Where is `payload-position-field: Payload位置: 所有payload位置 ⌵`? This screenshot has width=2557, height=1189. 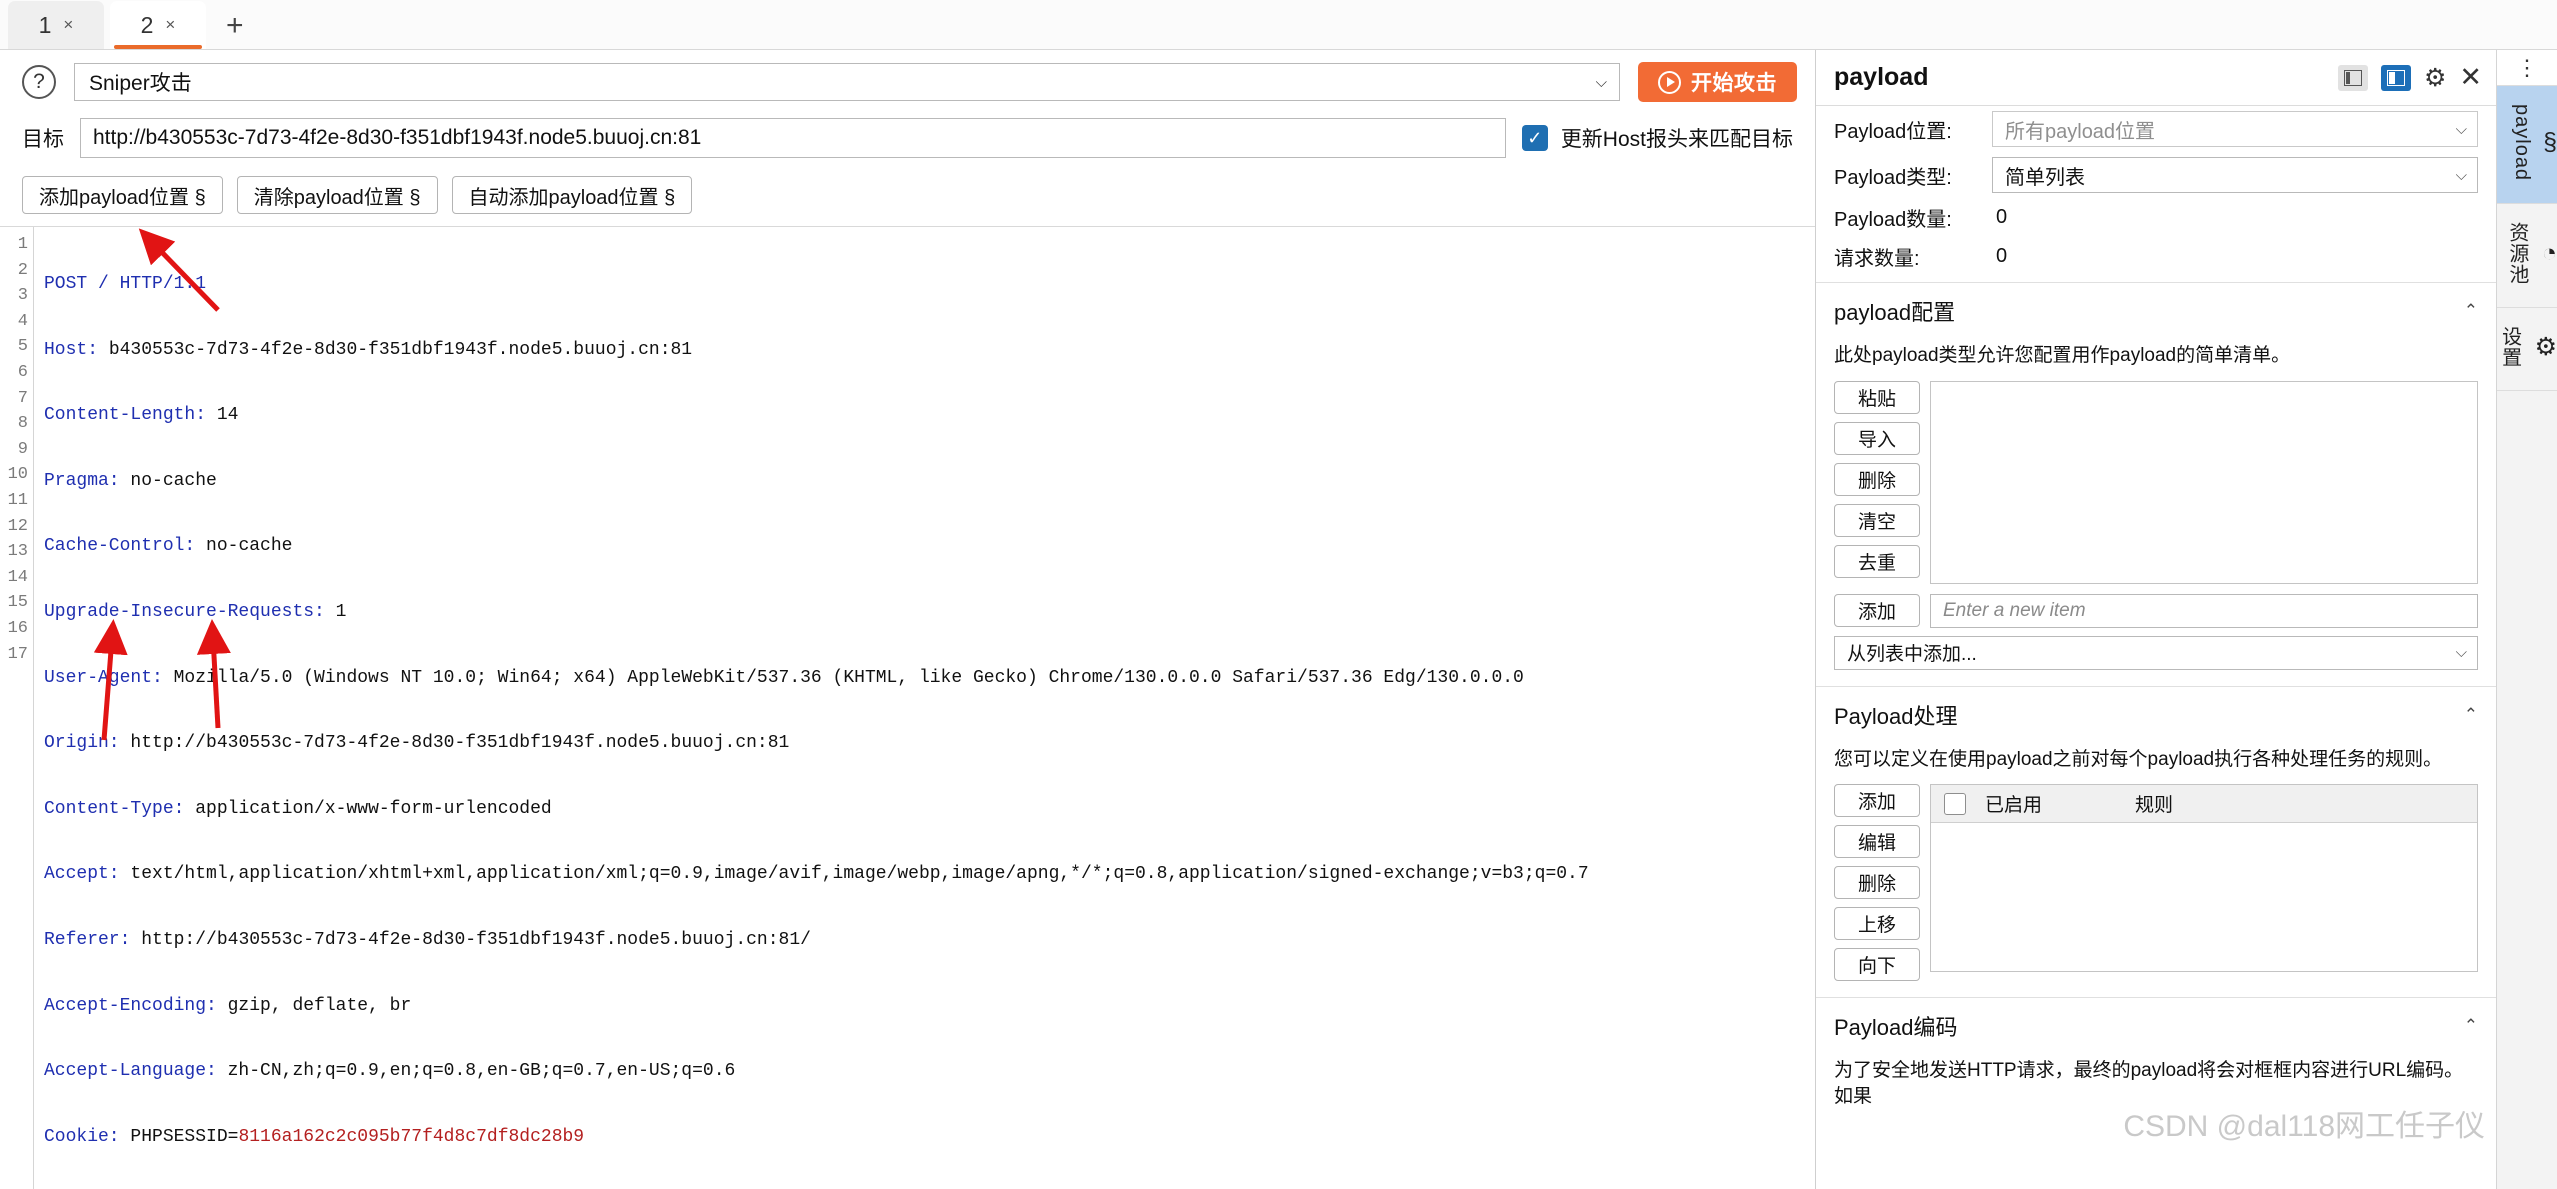 payload-position-field: Payload位置: 所有payload位置 ⌵ is located at coordinates (2156, 129).